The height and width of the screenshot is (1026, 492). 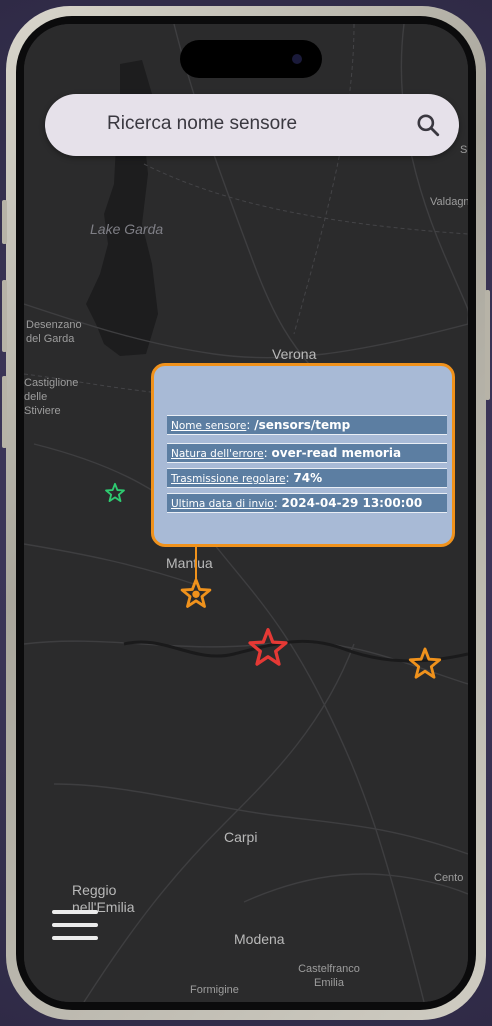 What do you see at coordinates (75, 912) in the screenshot?
I see `hamburger-line-top` at bounding box center [75, 912].